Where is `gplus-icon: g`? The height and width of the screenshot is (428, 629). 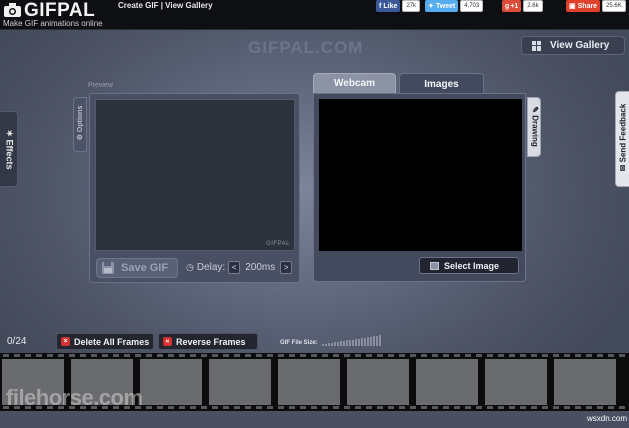
gplus-icon: g is located at coordinates (507, 6).